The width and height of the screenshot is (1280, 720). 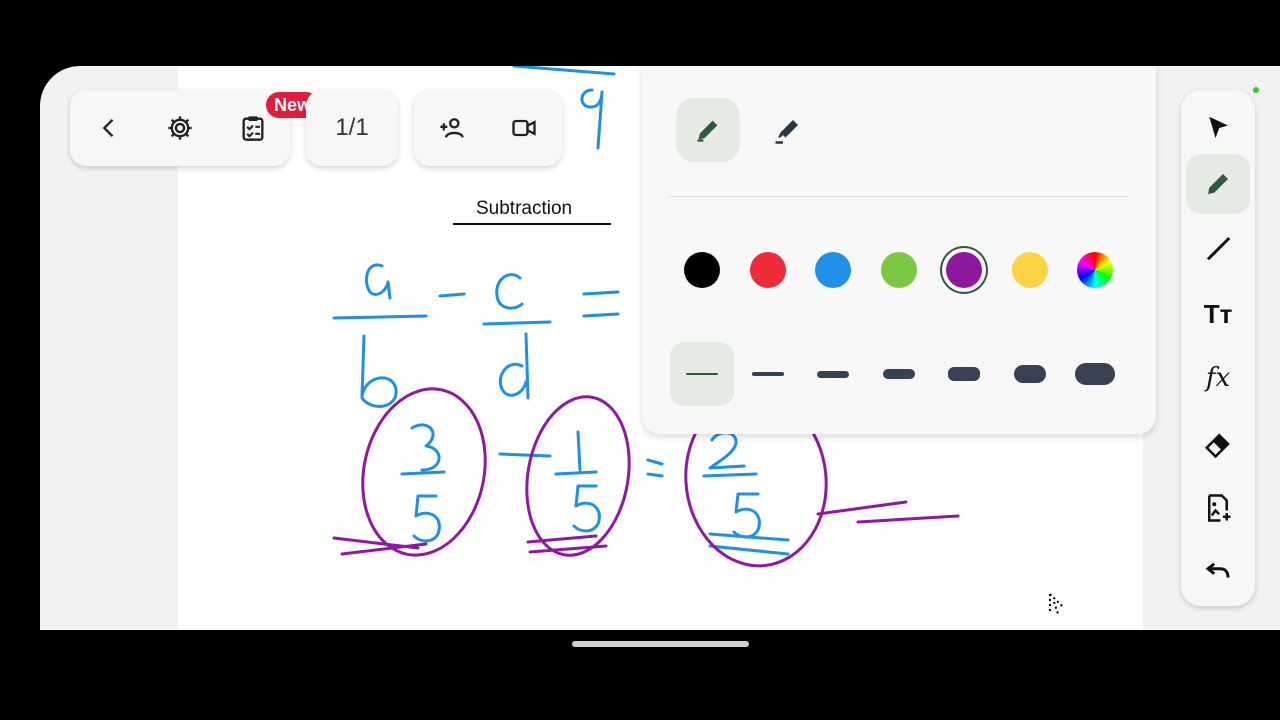 What do you see at coordinates (768, 270) in the screenshot?
I see `color-red` at bounding box center [768, 270].